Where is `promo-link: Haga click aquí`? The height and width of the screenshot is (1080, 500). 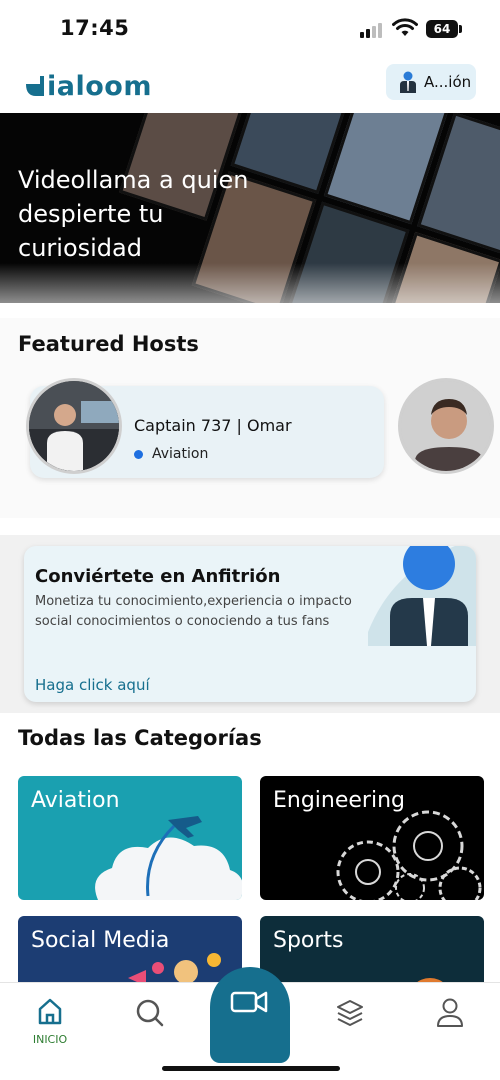
promo-link: Haga click aquí is located at coordinates (92, 685).